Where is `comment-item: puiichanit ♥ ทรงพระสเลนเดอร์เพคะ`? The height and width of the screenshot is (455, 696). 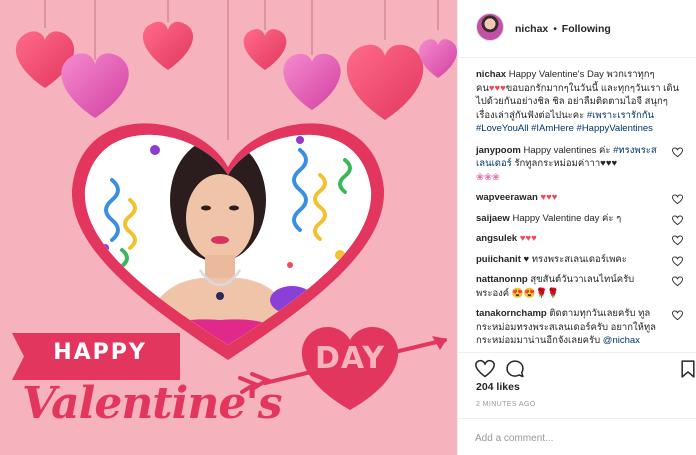
comment-item: puiichanit ♥ ทรงพระสเลนเดอร์เพคะ is located at coordinates (579, 260).